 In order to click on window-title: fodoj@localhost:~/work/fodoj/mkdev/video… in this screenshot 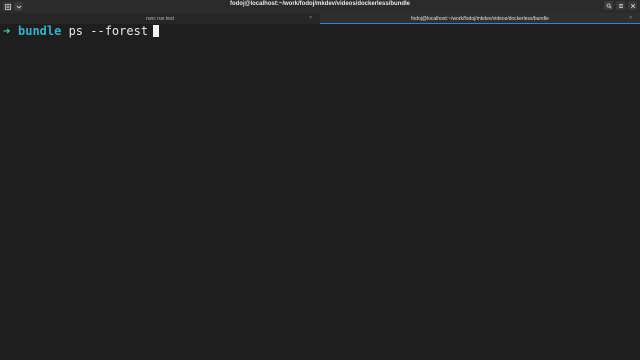, I will do `click(320, 4)`.